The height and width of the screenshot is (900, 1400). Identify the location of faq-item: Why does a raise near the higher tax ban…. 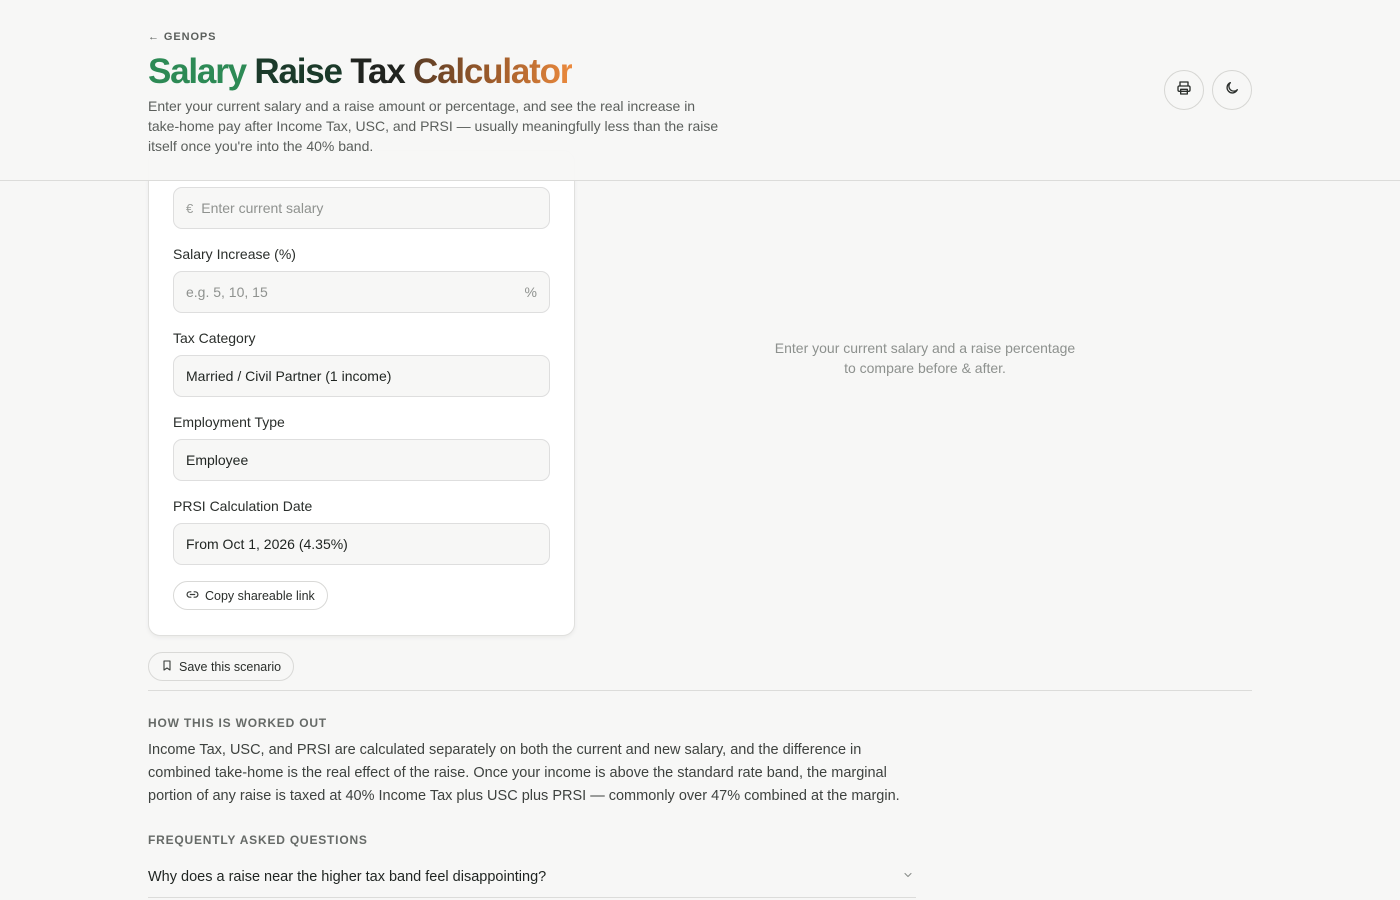
(532, 877).